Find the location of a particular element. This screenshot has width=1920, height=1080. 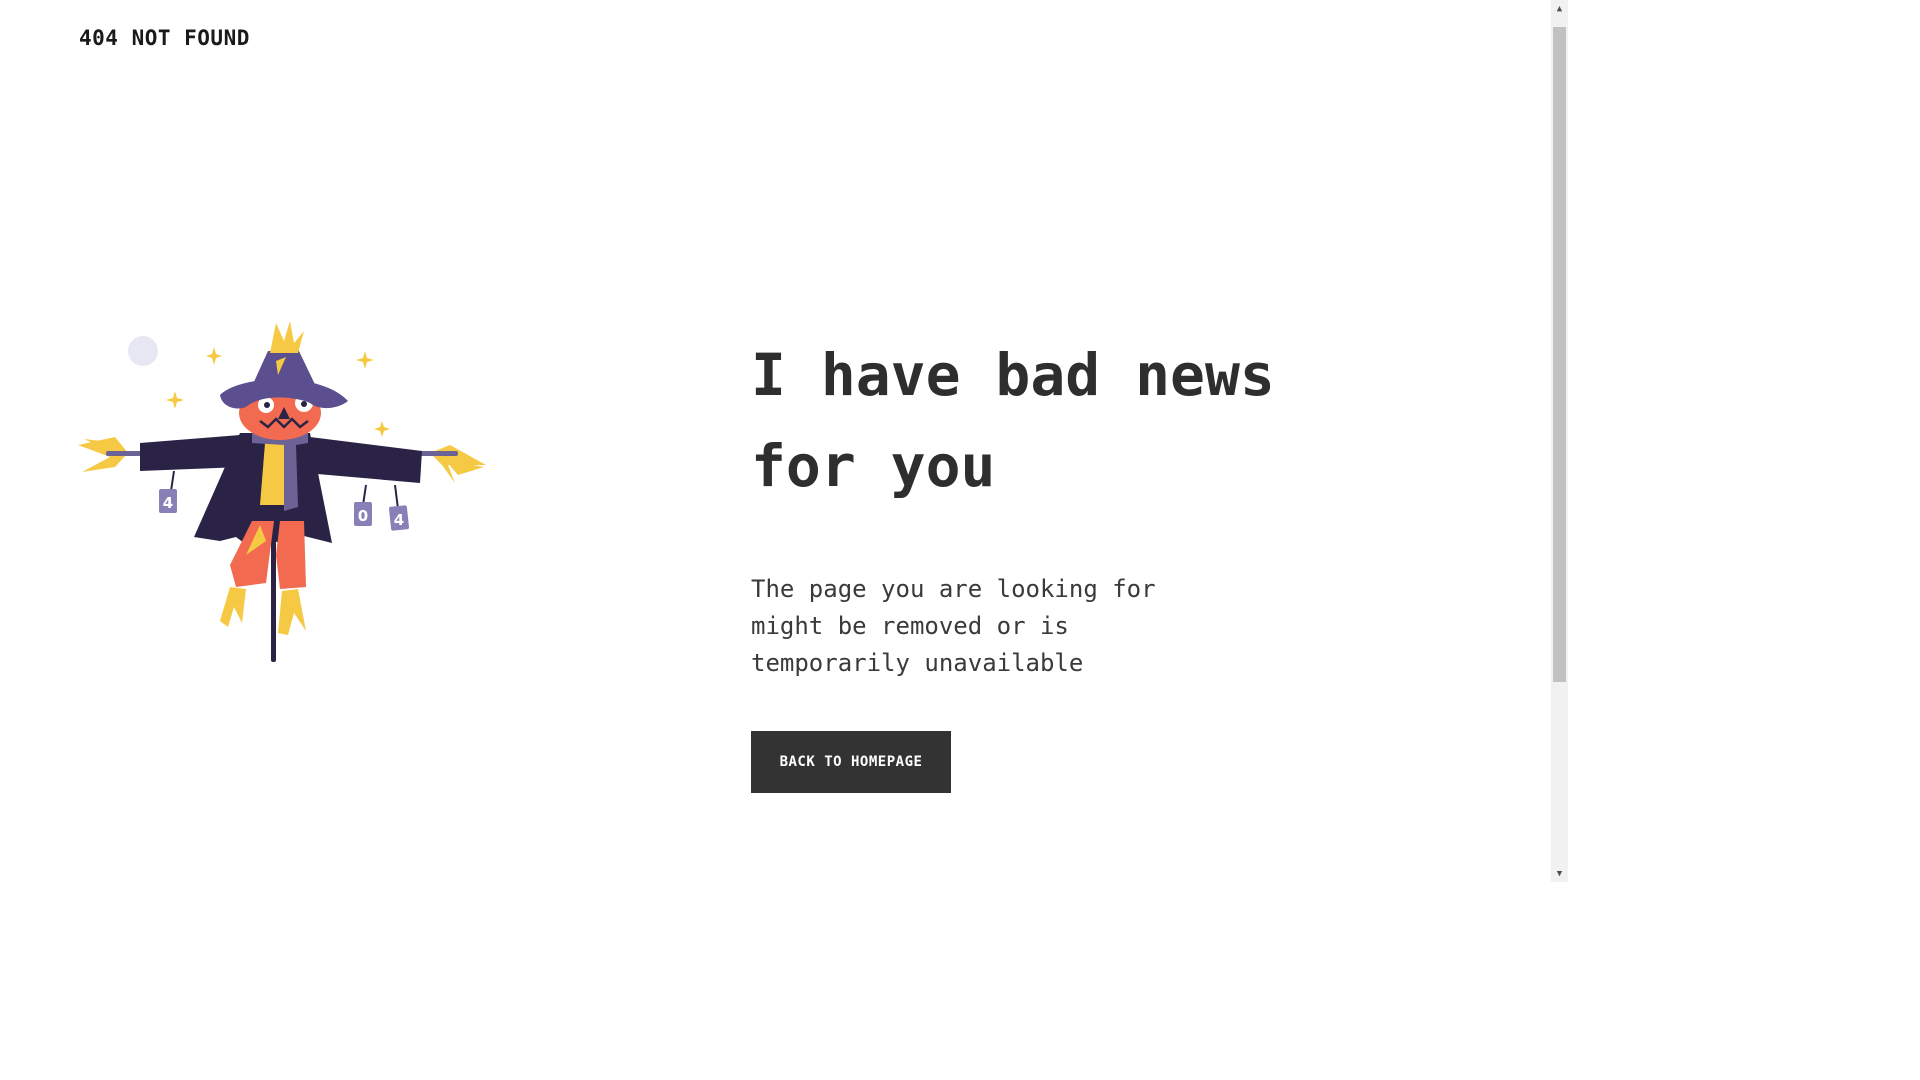

scarecrow-illustration: 4 0 4 is located at coordinates (282, 491).